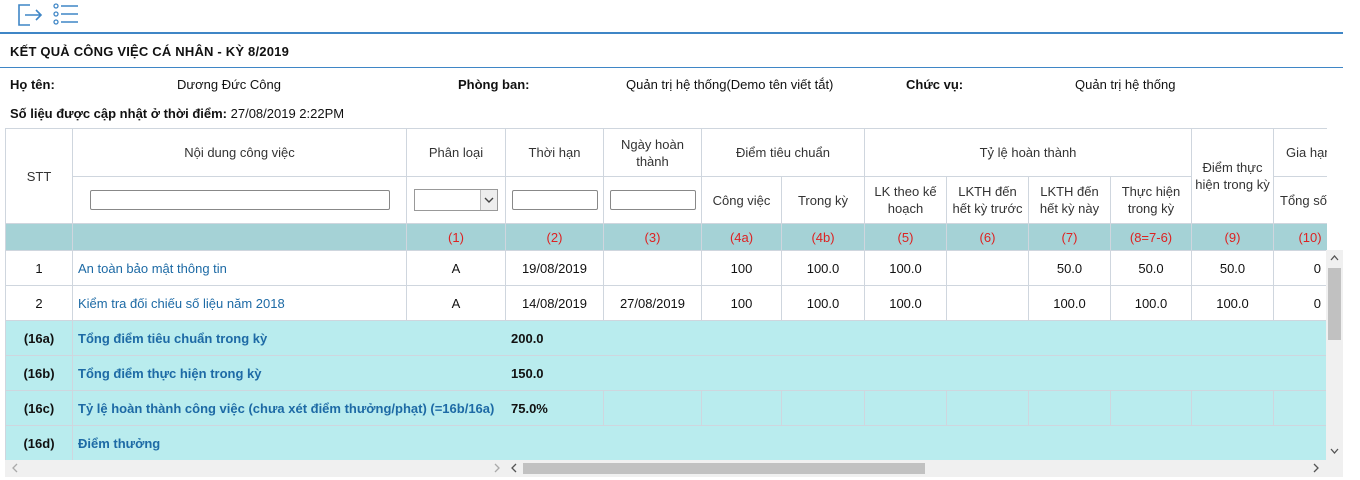  What do you see at coordinates (555, 268) in the screenshot?
I see `row-1-deadline: 19/08/2019` at bounding box center [555, 268].